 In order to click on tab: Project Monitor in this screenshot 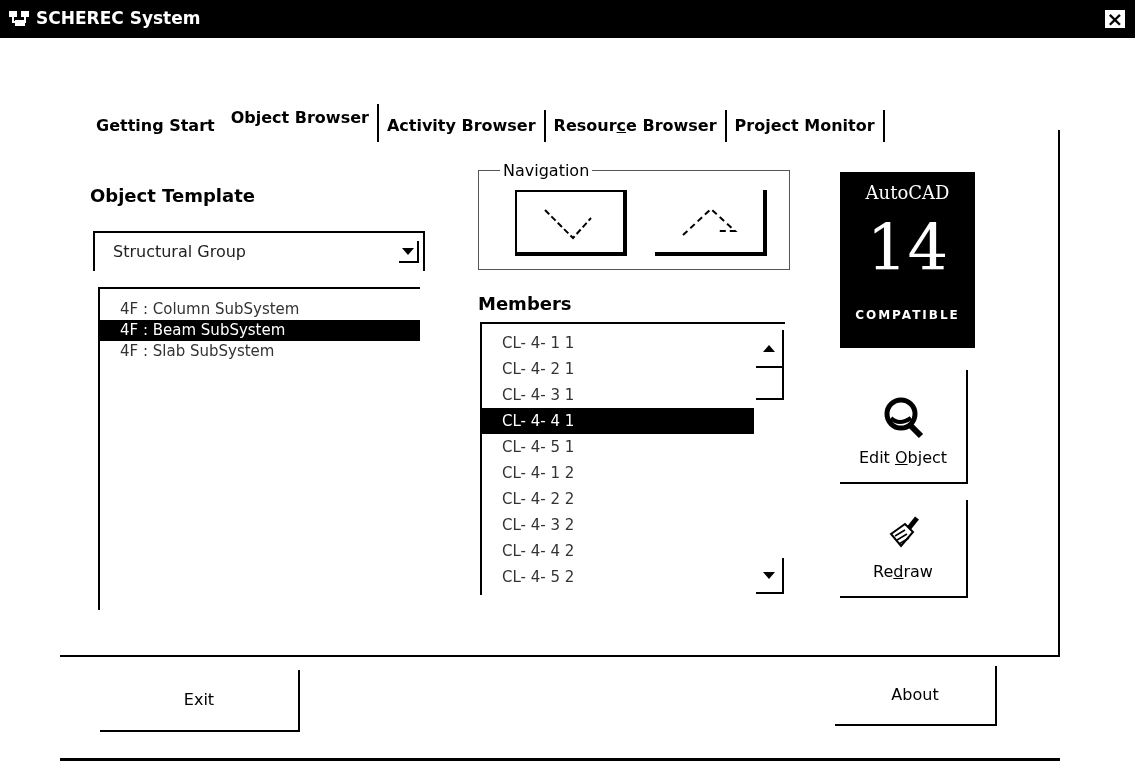, I will do `click(805, 126)`.